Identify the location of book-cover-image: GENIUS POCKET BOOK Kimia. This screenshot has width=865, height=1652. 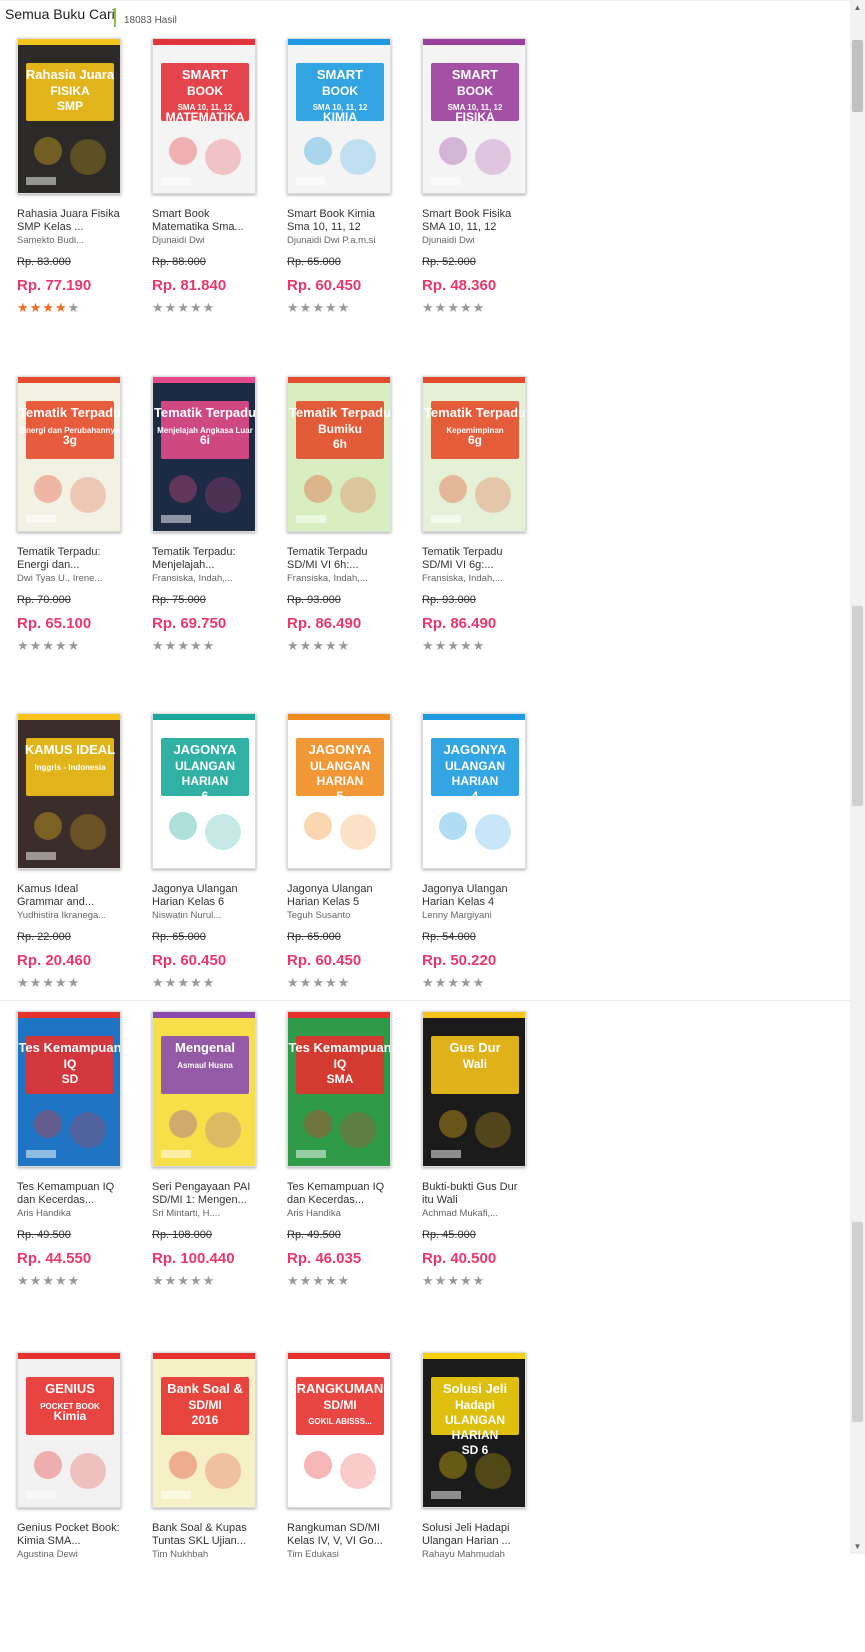
(69, 1430).